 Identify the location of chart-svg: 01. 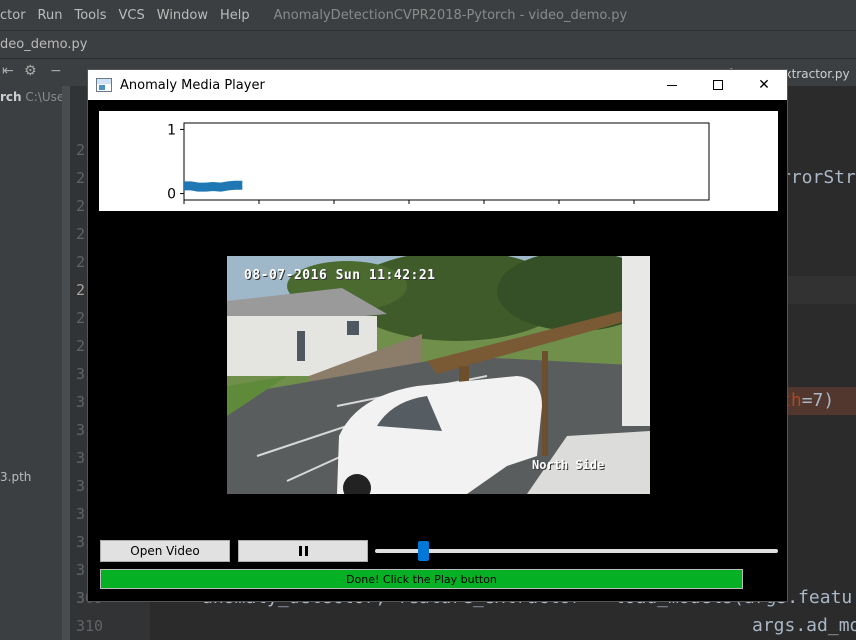
(438, 163).